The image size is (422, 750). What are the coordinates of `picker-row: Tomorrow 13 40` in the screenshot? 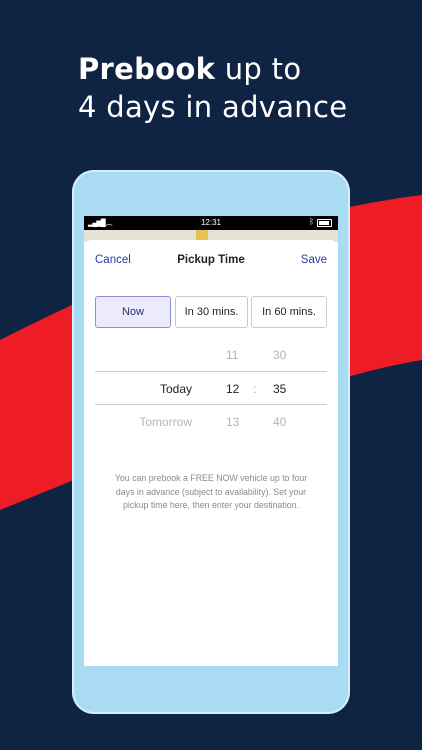 It's located at (211, 425).